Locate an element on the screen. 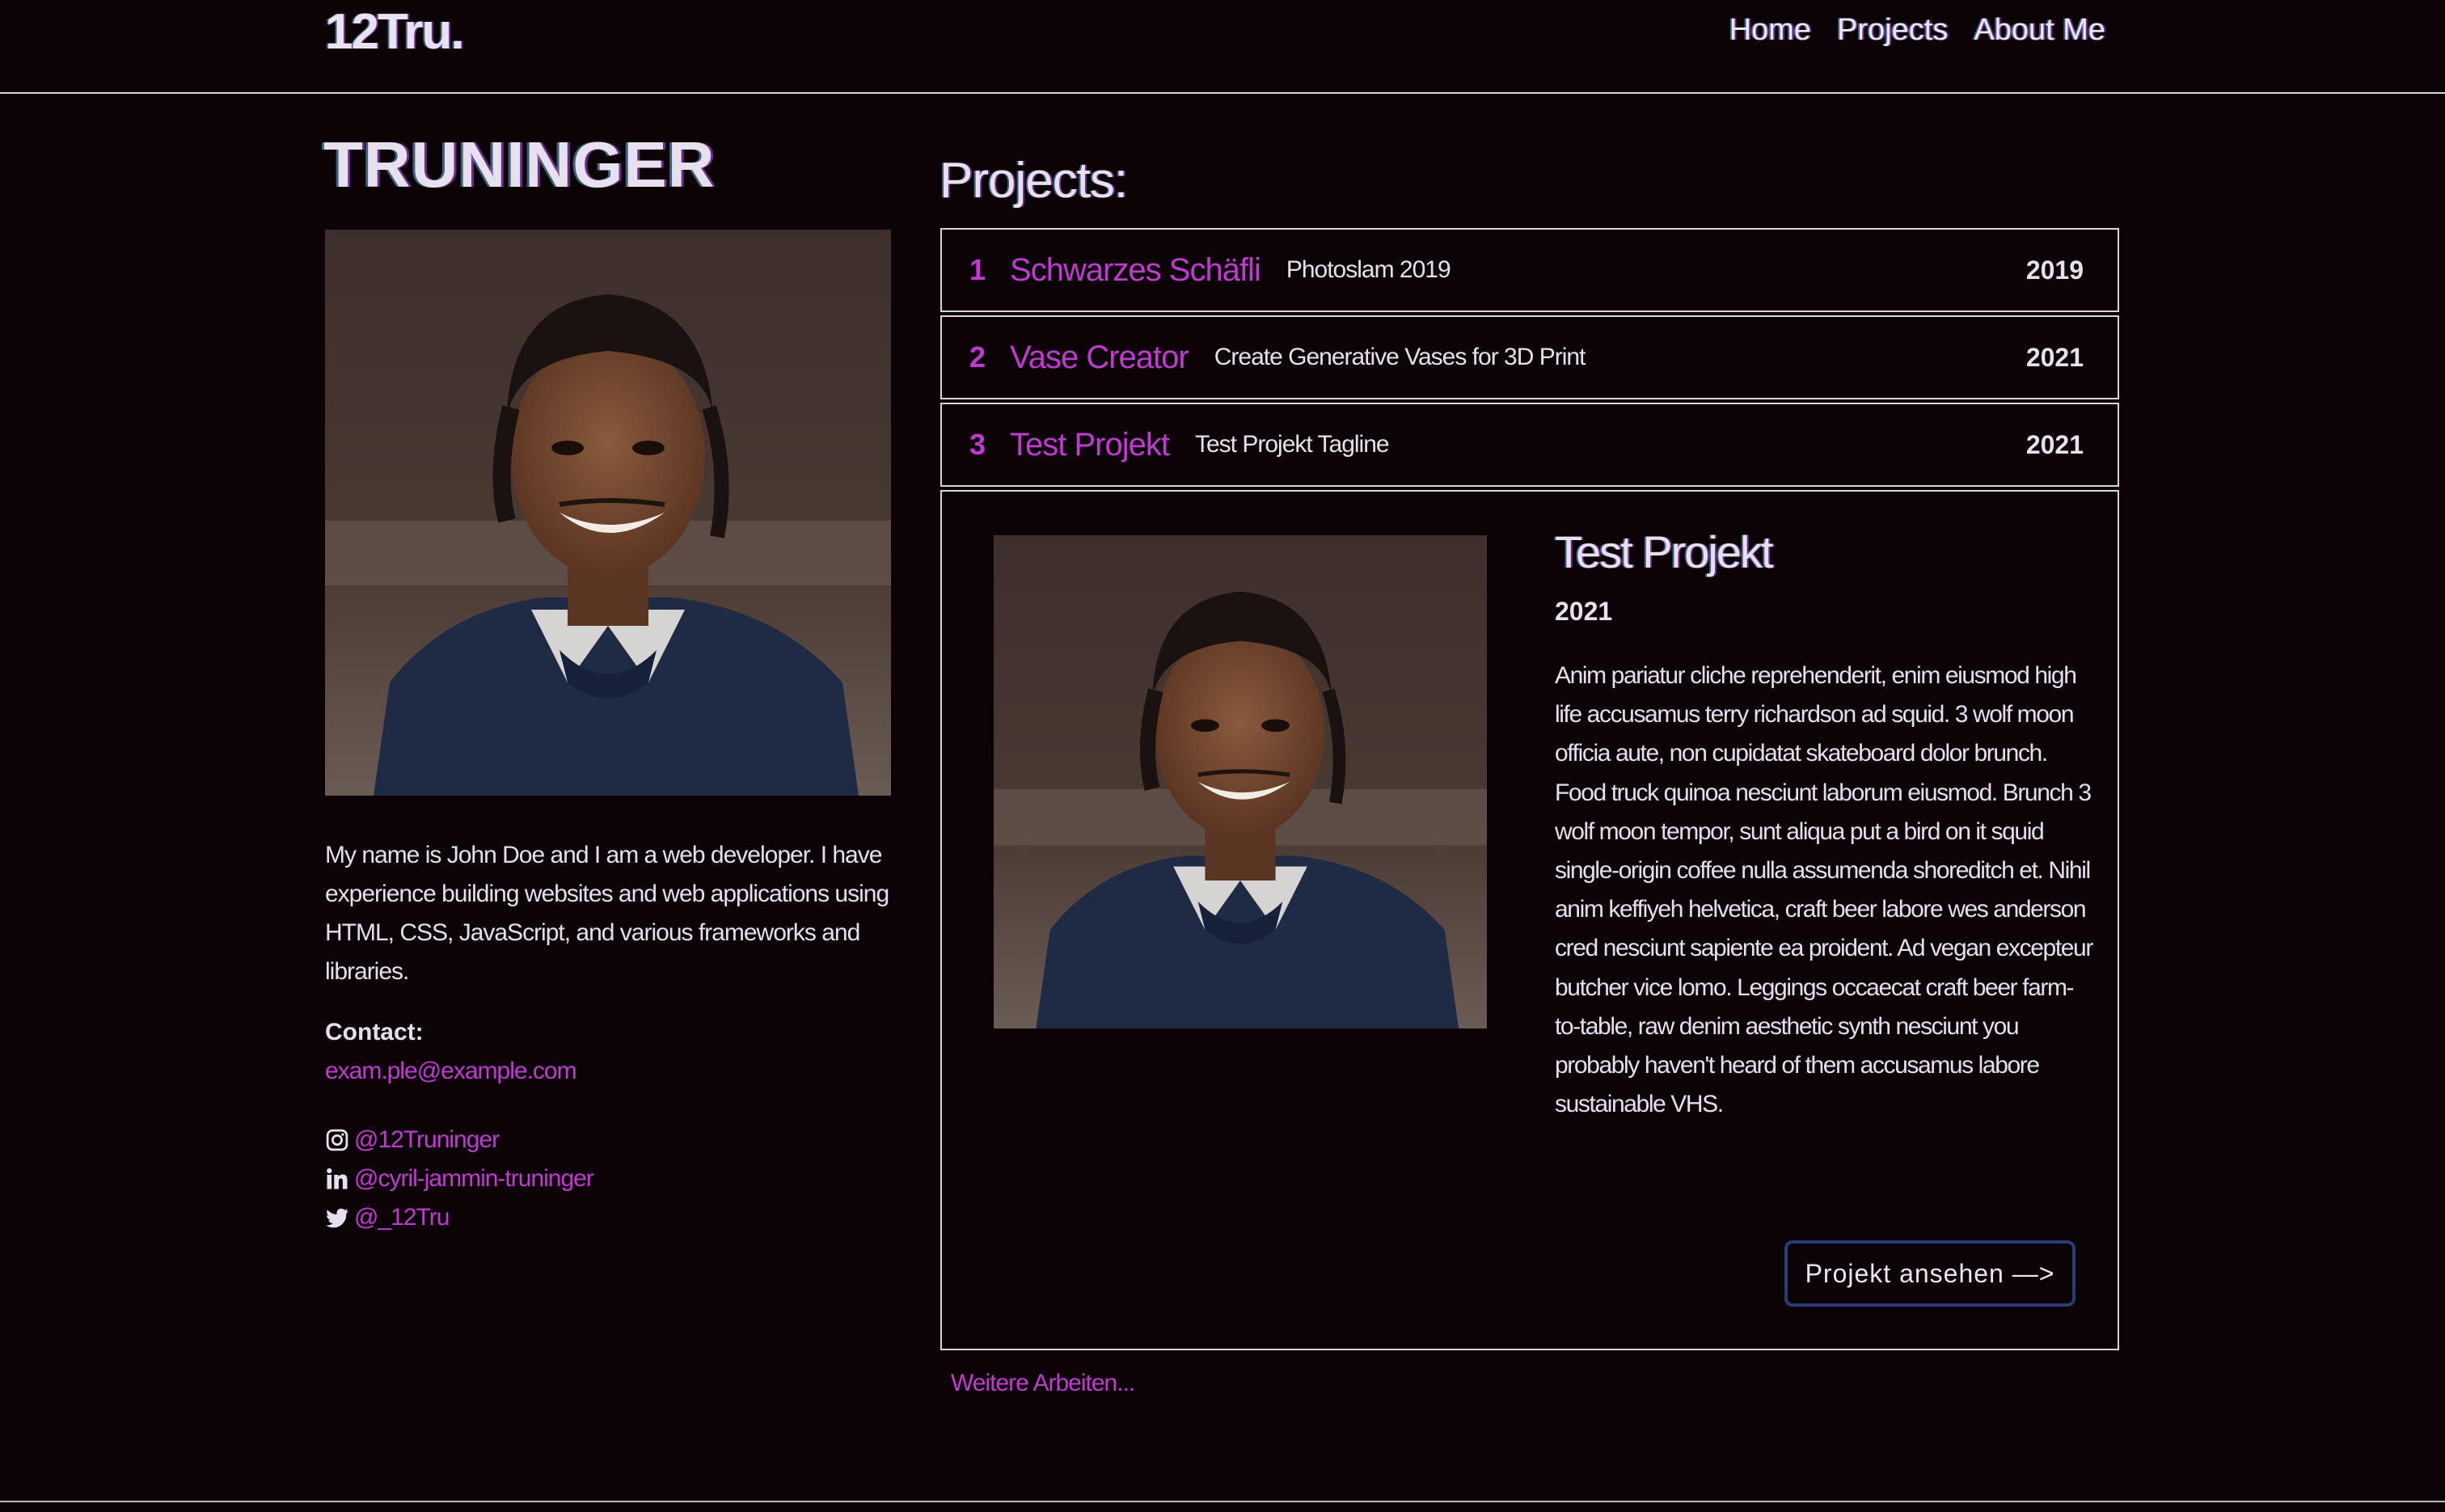 The image size is (2445, 1512). twitter-icon is located at coordinates (337, 1218).